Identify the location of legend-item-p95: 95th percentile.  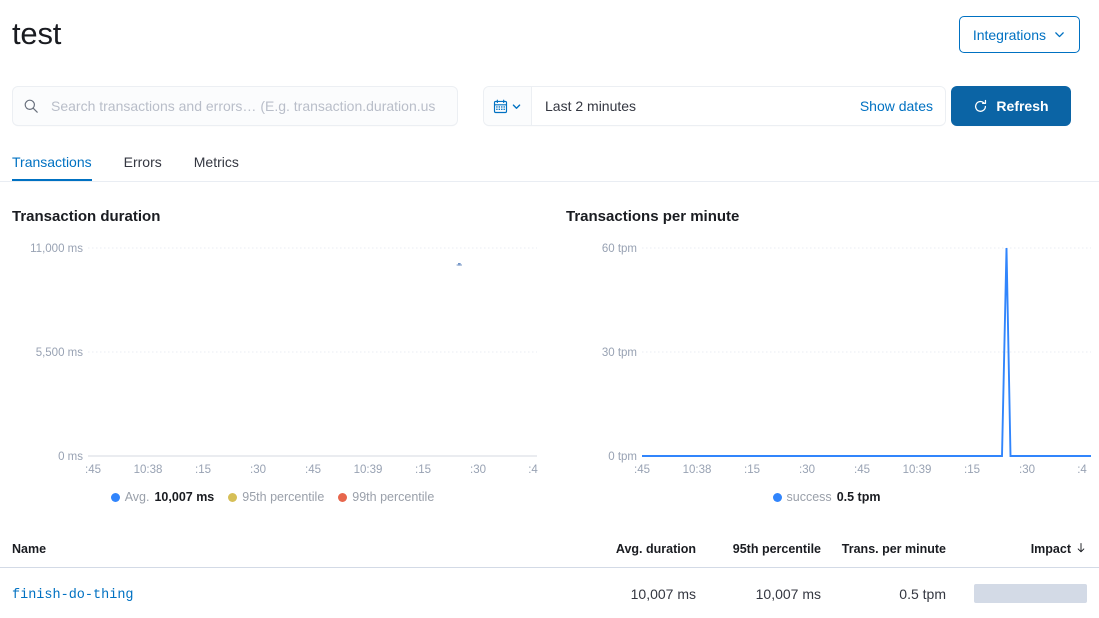
(276, 497).